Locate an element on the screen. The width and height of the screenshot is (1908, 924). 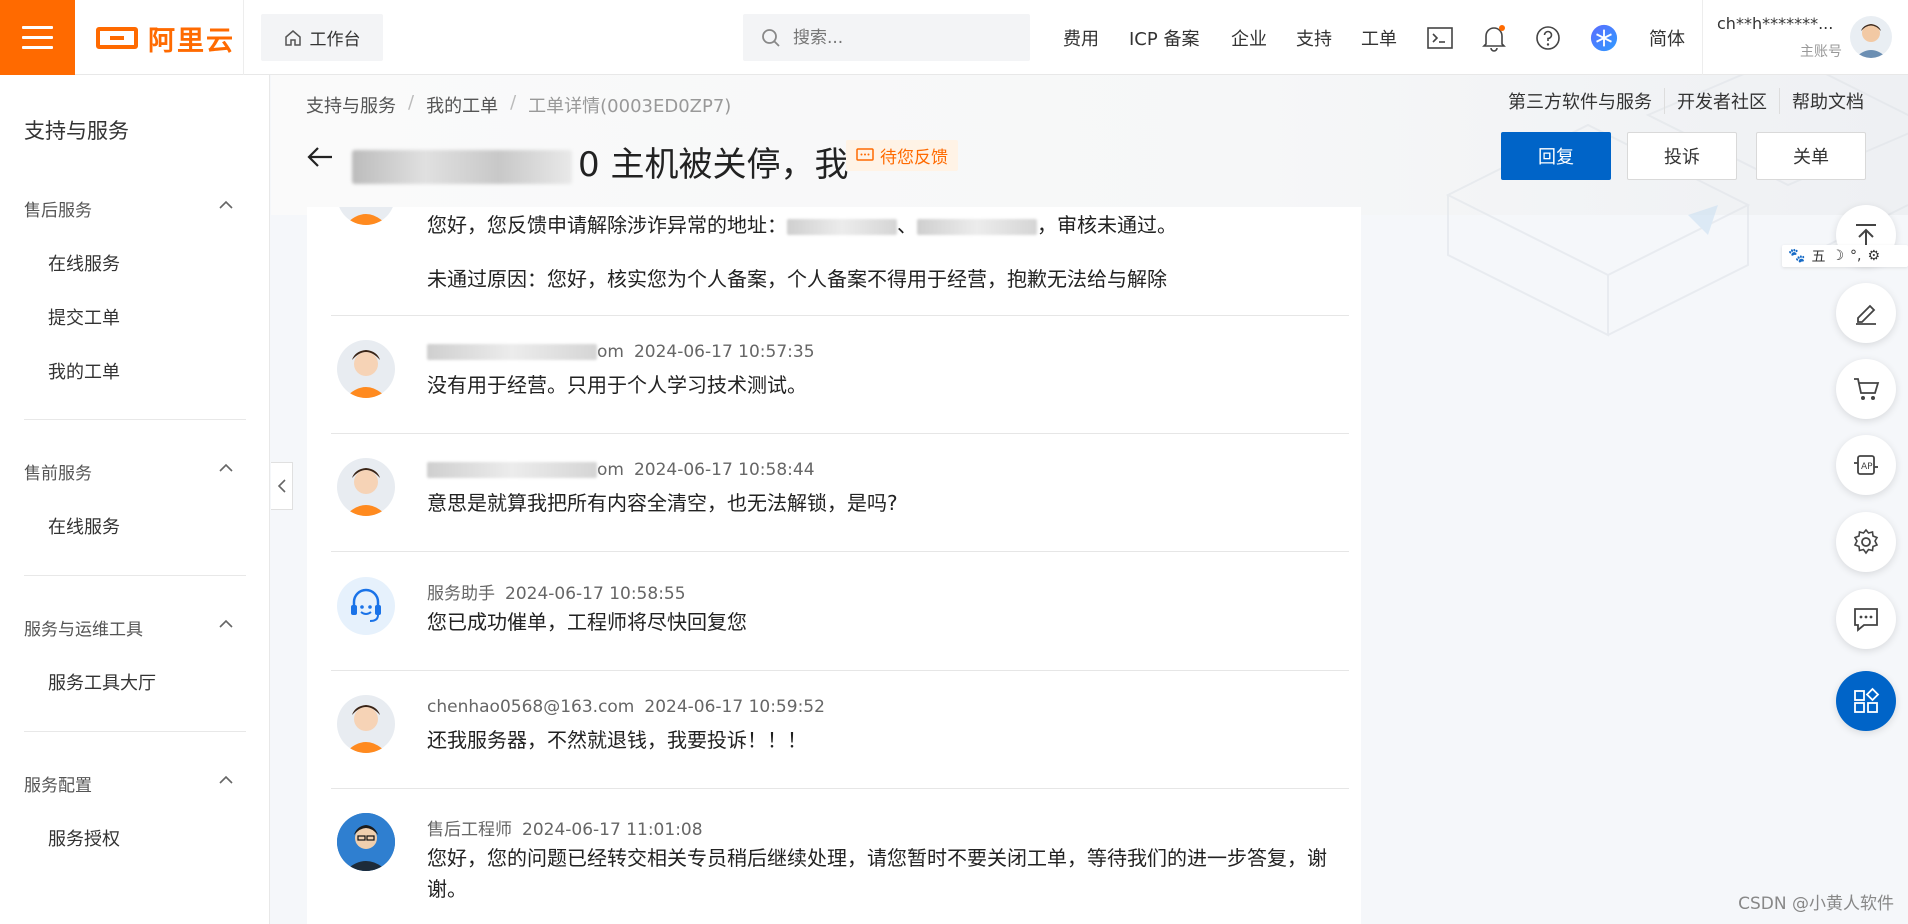
sidebar-item-service-auth: 服务授权 is located at coordinates (84, 838).